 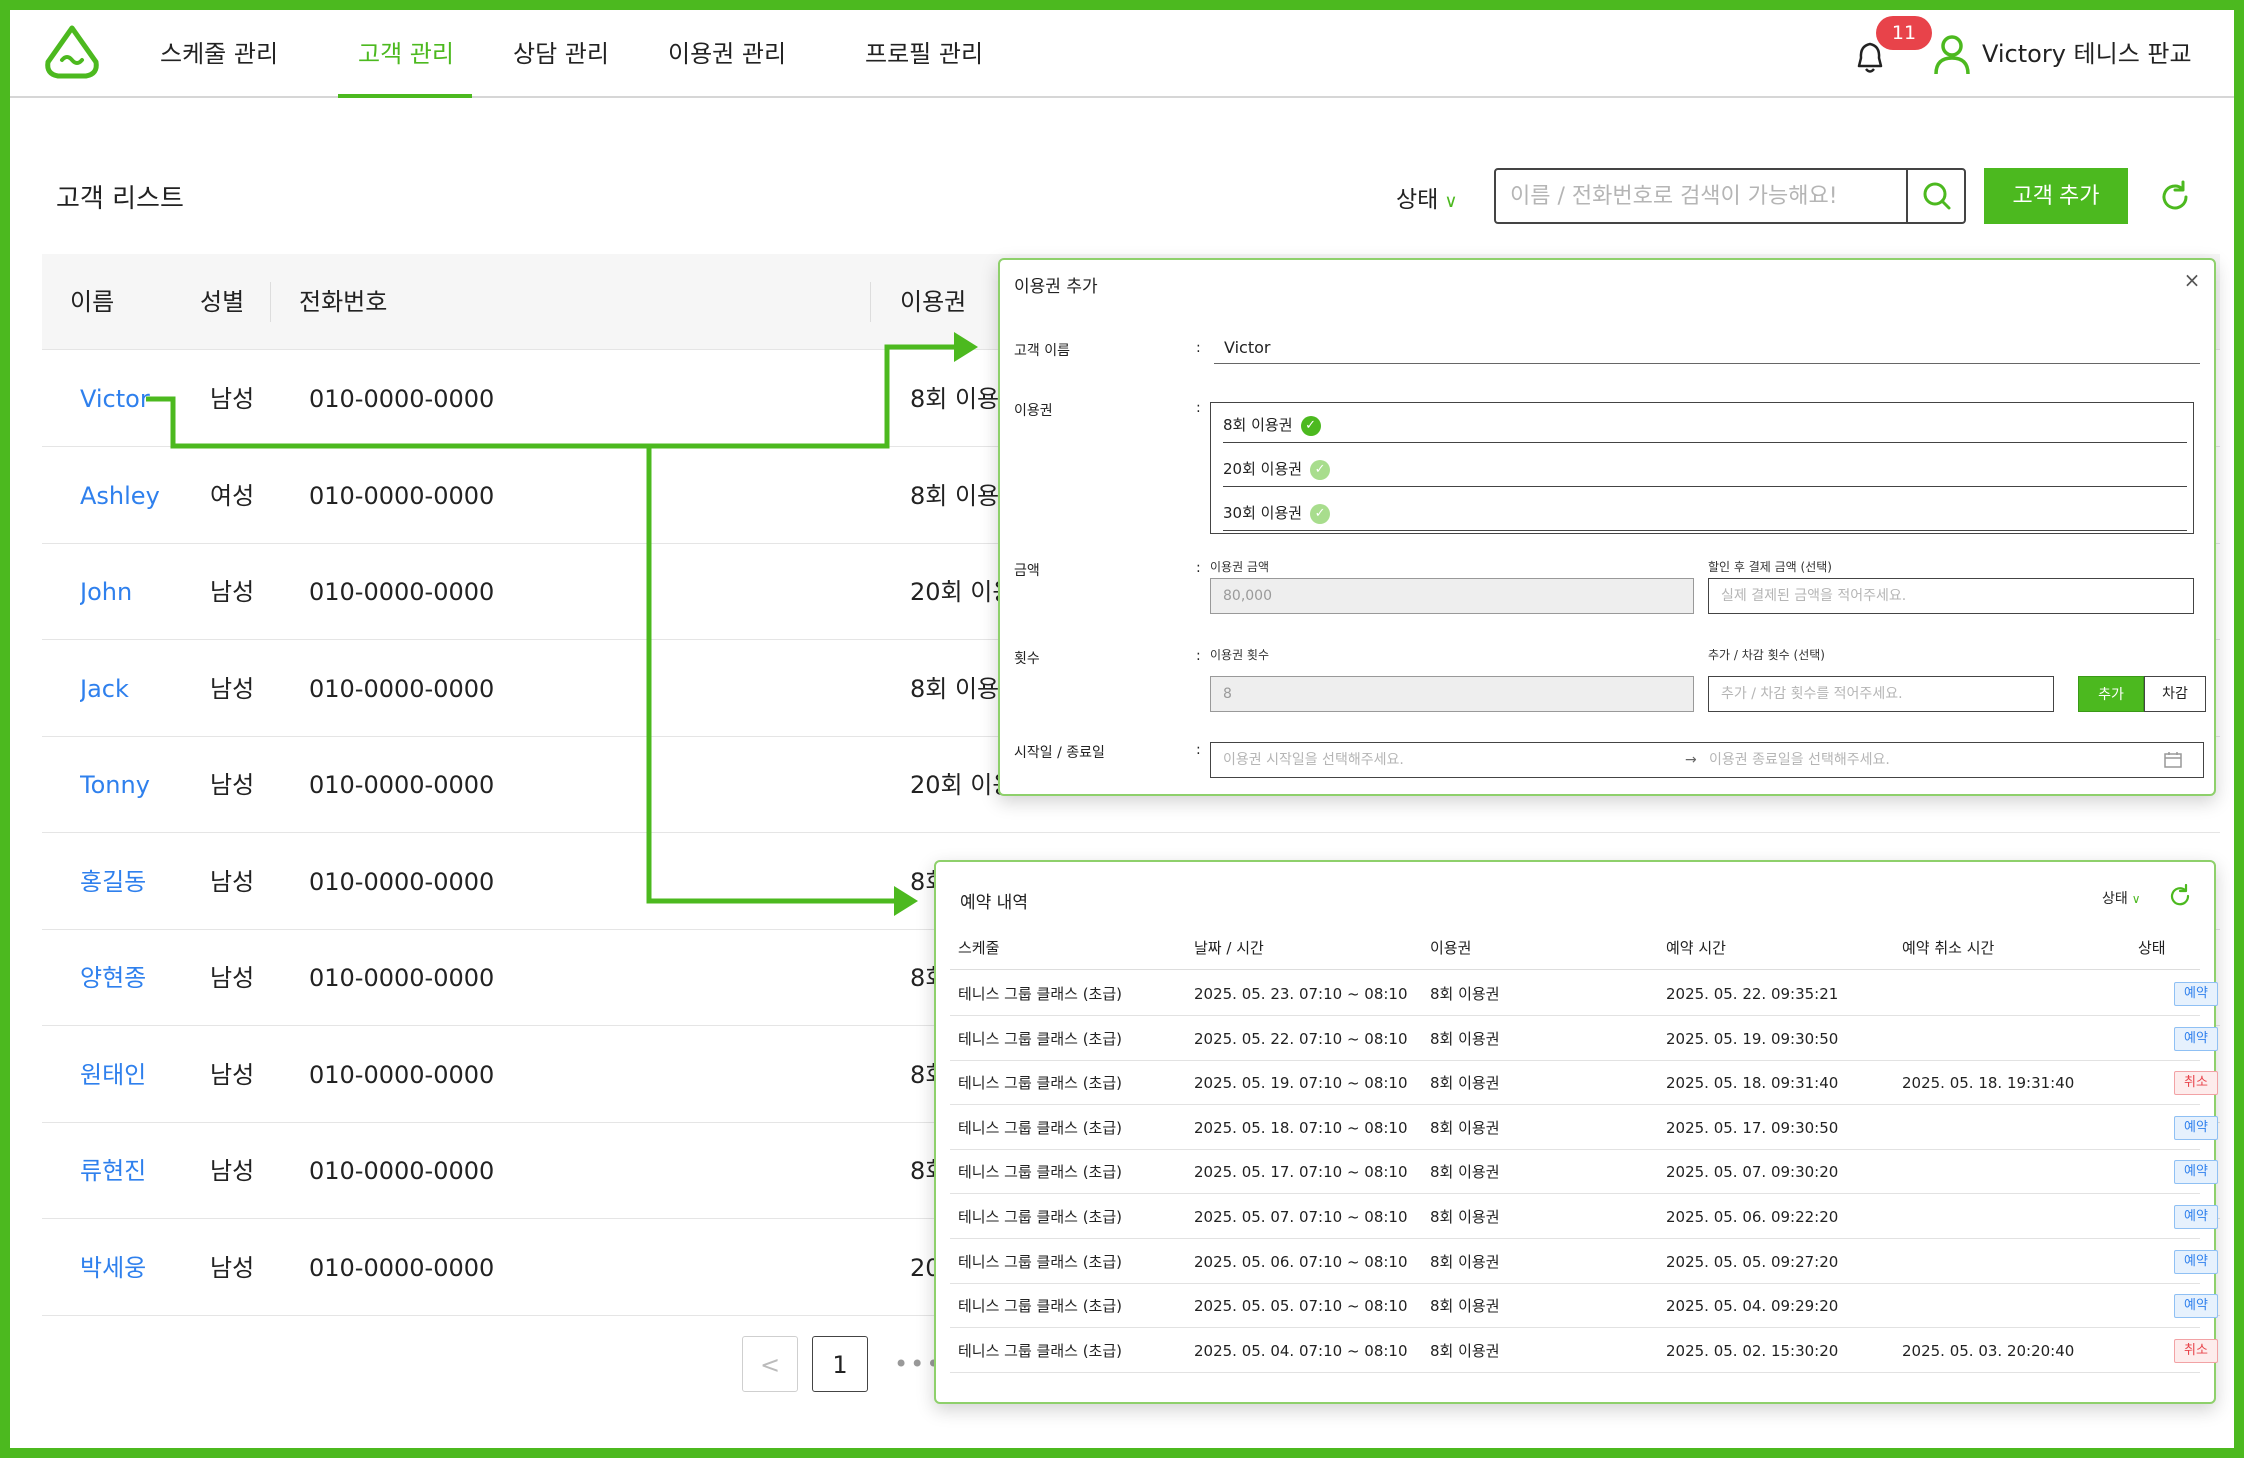 What do you see at coordinates (106, 592) in the screenshot?
I see `customer-name-link: John` at bounding box center [106, 592].